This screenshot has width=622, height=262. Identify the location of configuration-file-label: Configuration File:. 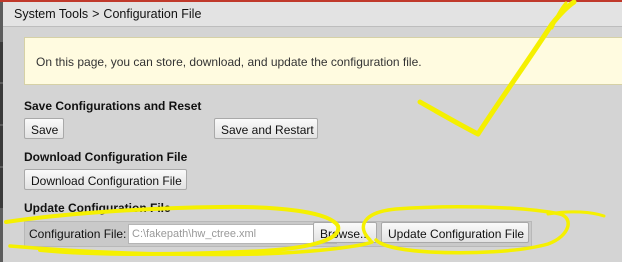
(78, 234).